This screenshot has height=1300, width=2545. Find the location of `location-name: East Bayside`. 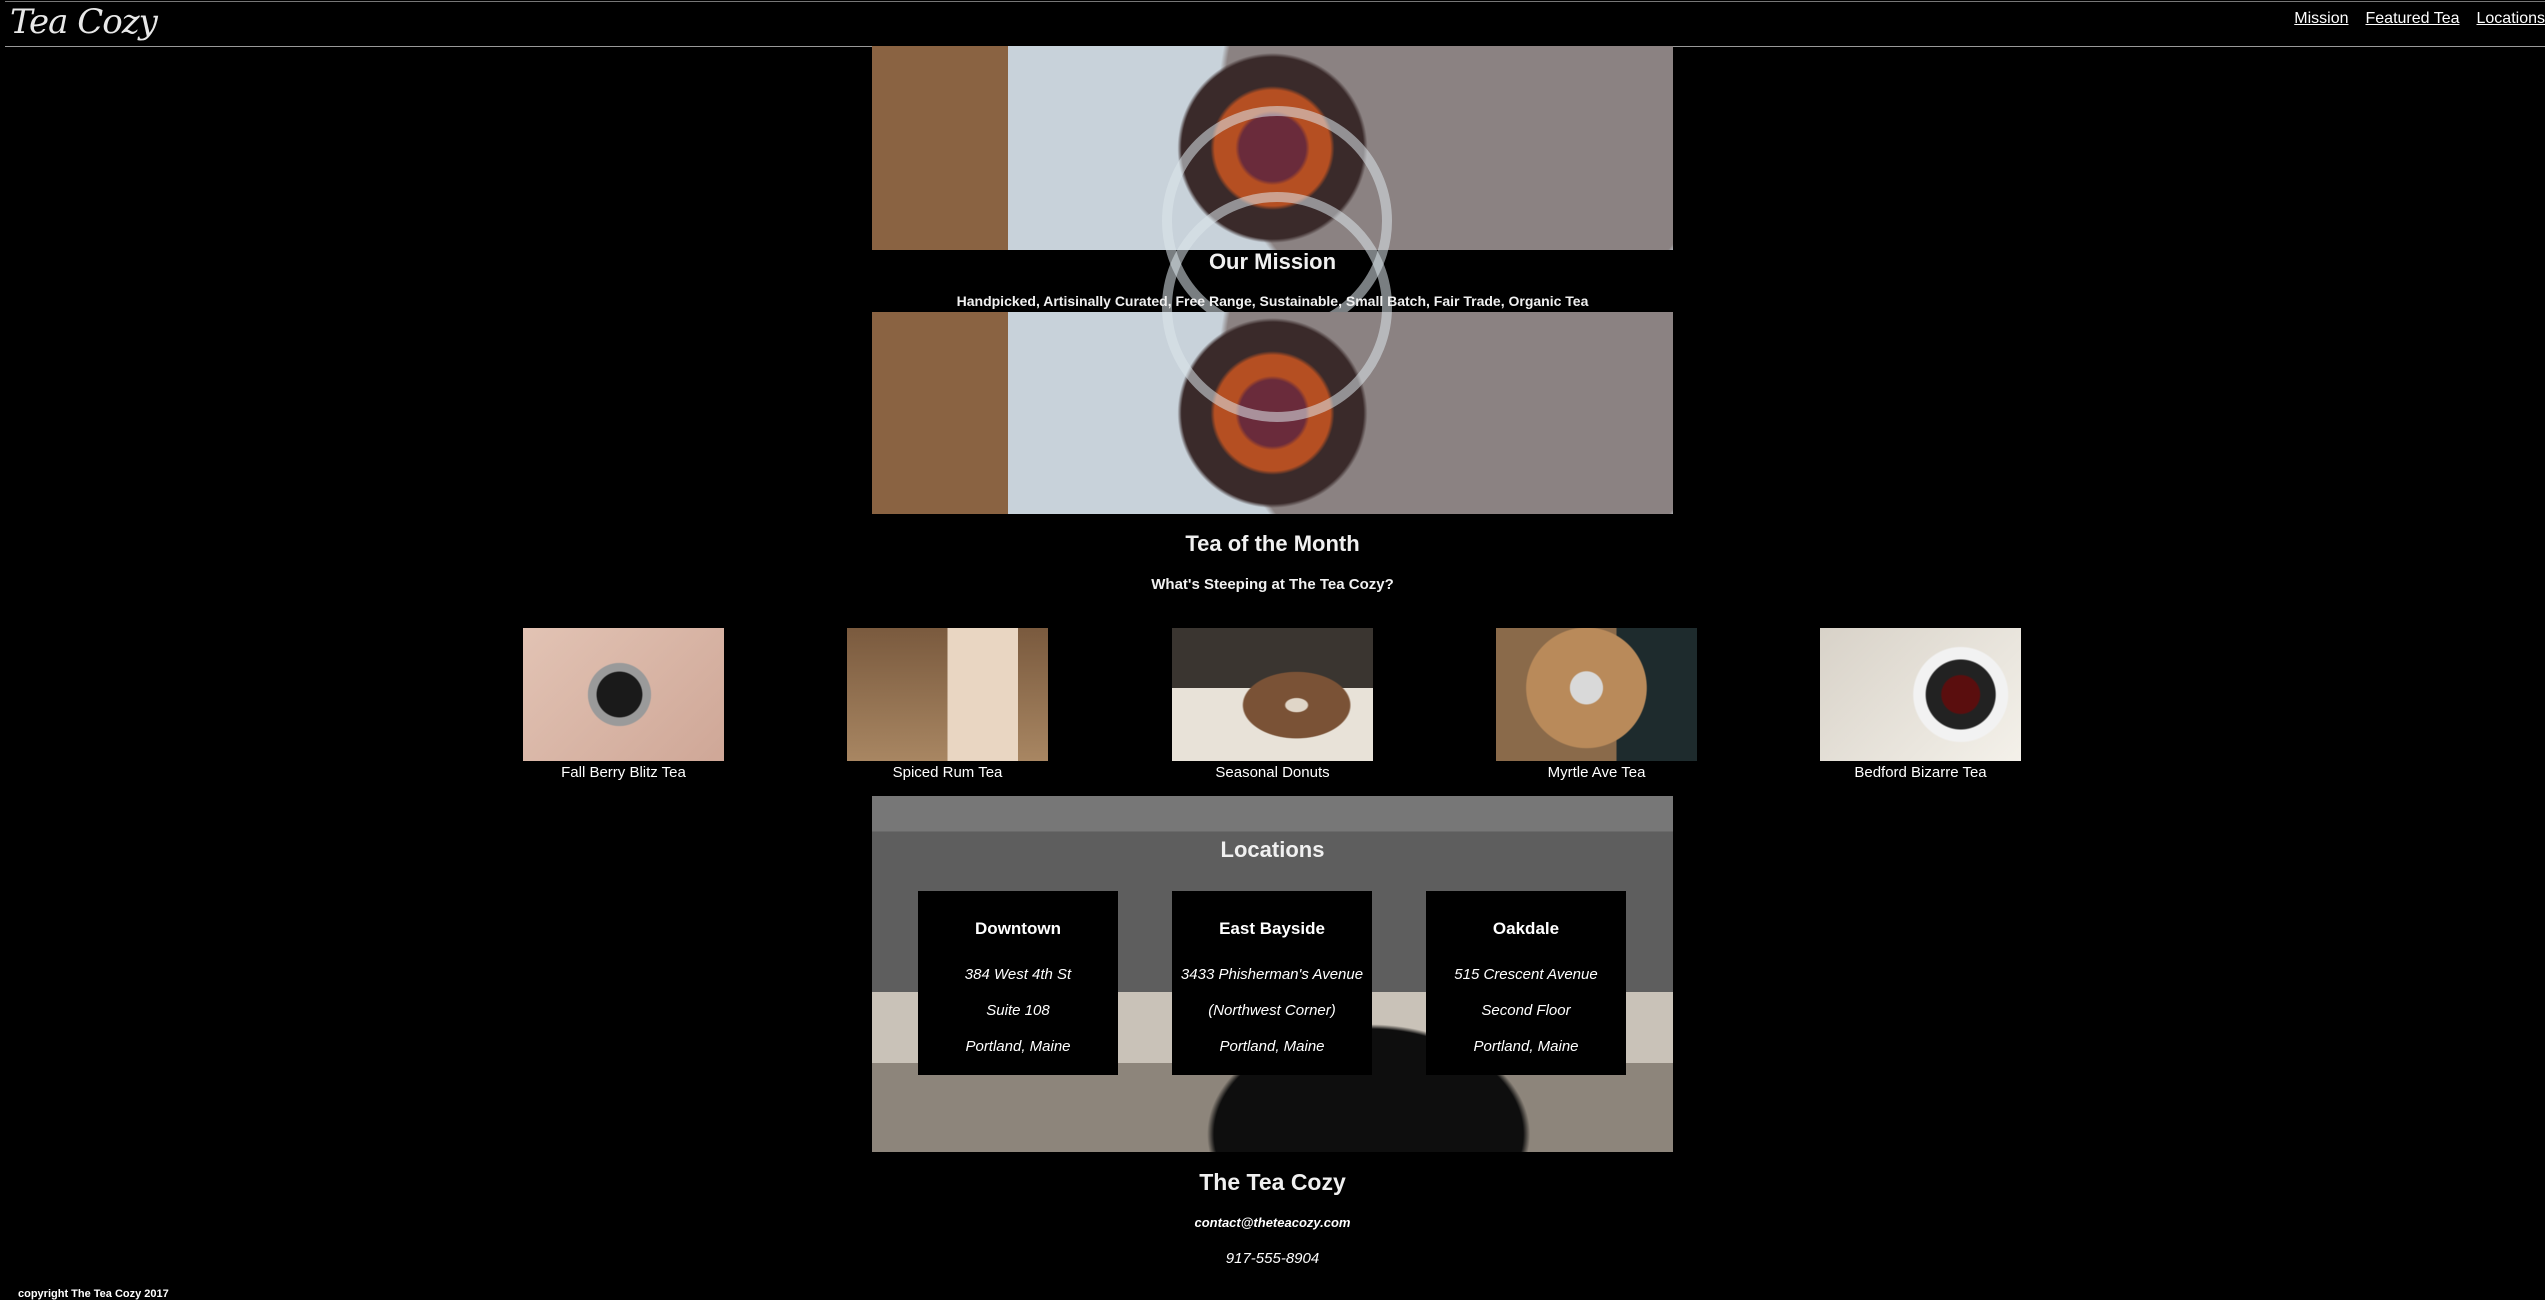

location-name: East Bayside is located at coordinates (1272, 928).